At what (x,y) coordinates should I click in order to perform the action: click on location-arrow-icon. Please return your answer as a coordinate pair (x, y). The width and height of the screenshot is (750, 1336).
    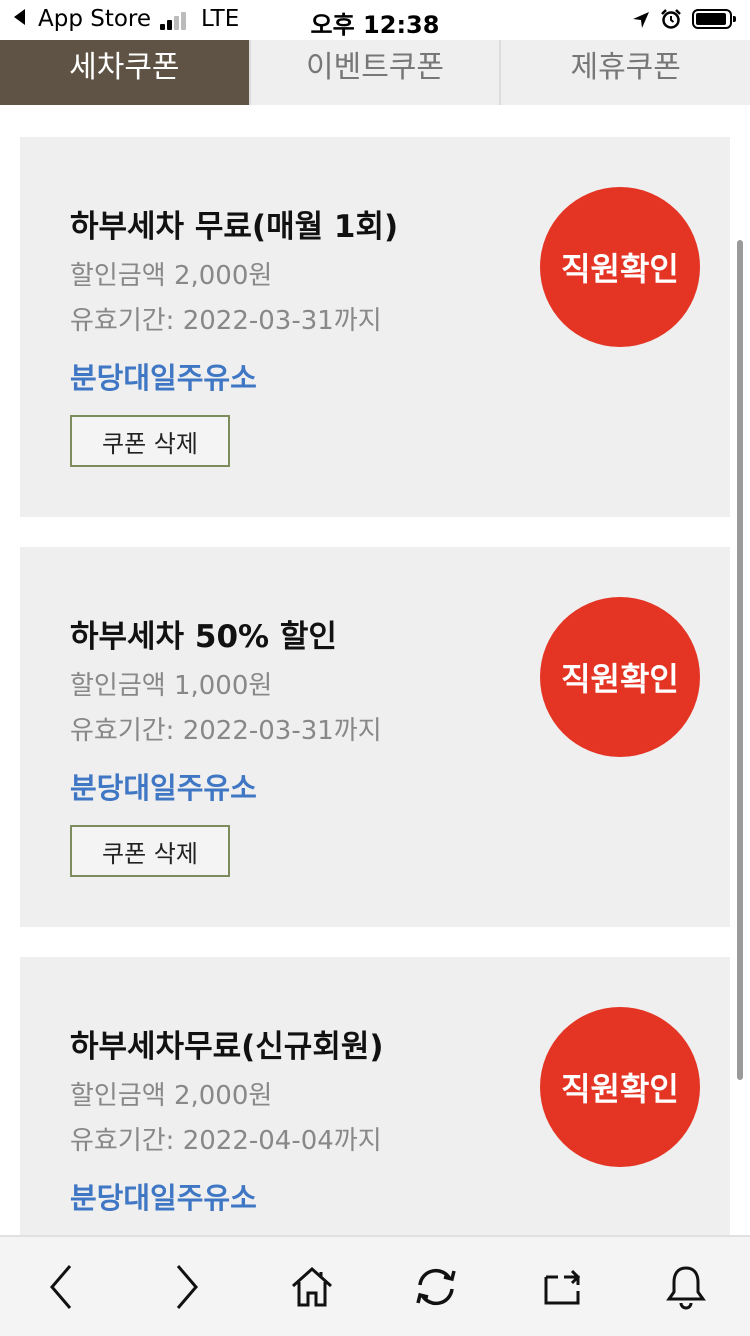
    Looking at the image, I should click on (641, 20).